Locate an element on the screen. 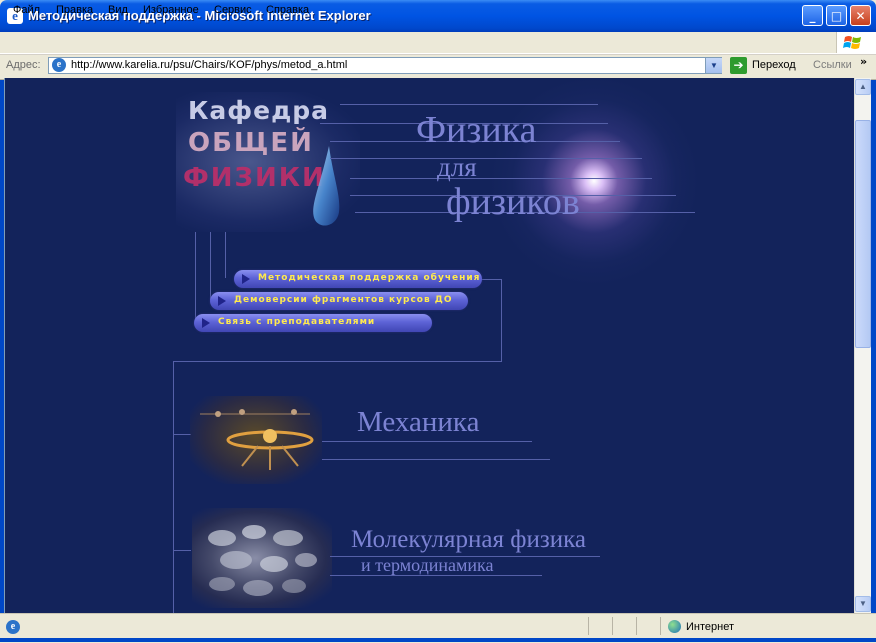 Image resolution: width=876 pixels, height=643 pixels. minimize-button: _ is located at coordinates (812, 15).